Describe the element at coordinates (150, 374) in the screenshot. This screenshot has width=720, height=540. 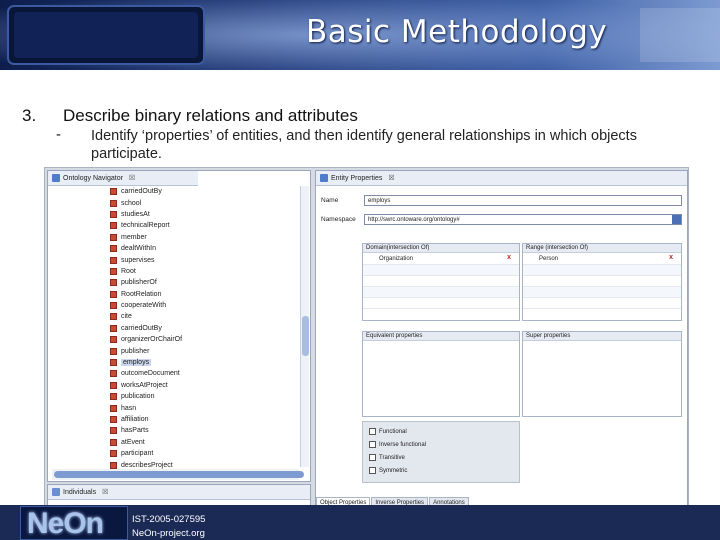
I see `tree-item-label: outcomeDocument` at that location.